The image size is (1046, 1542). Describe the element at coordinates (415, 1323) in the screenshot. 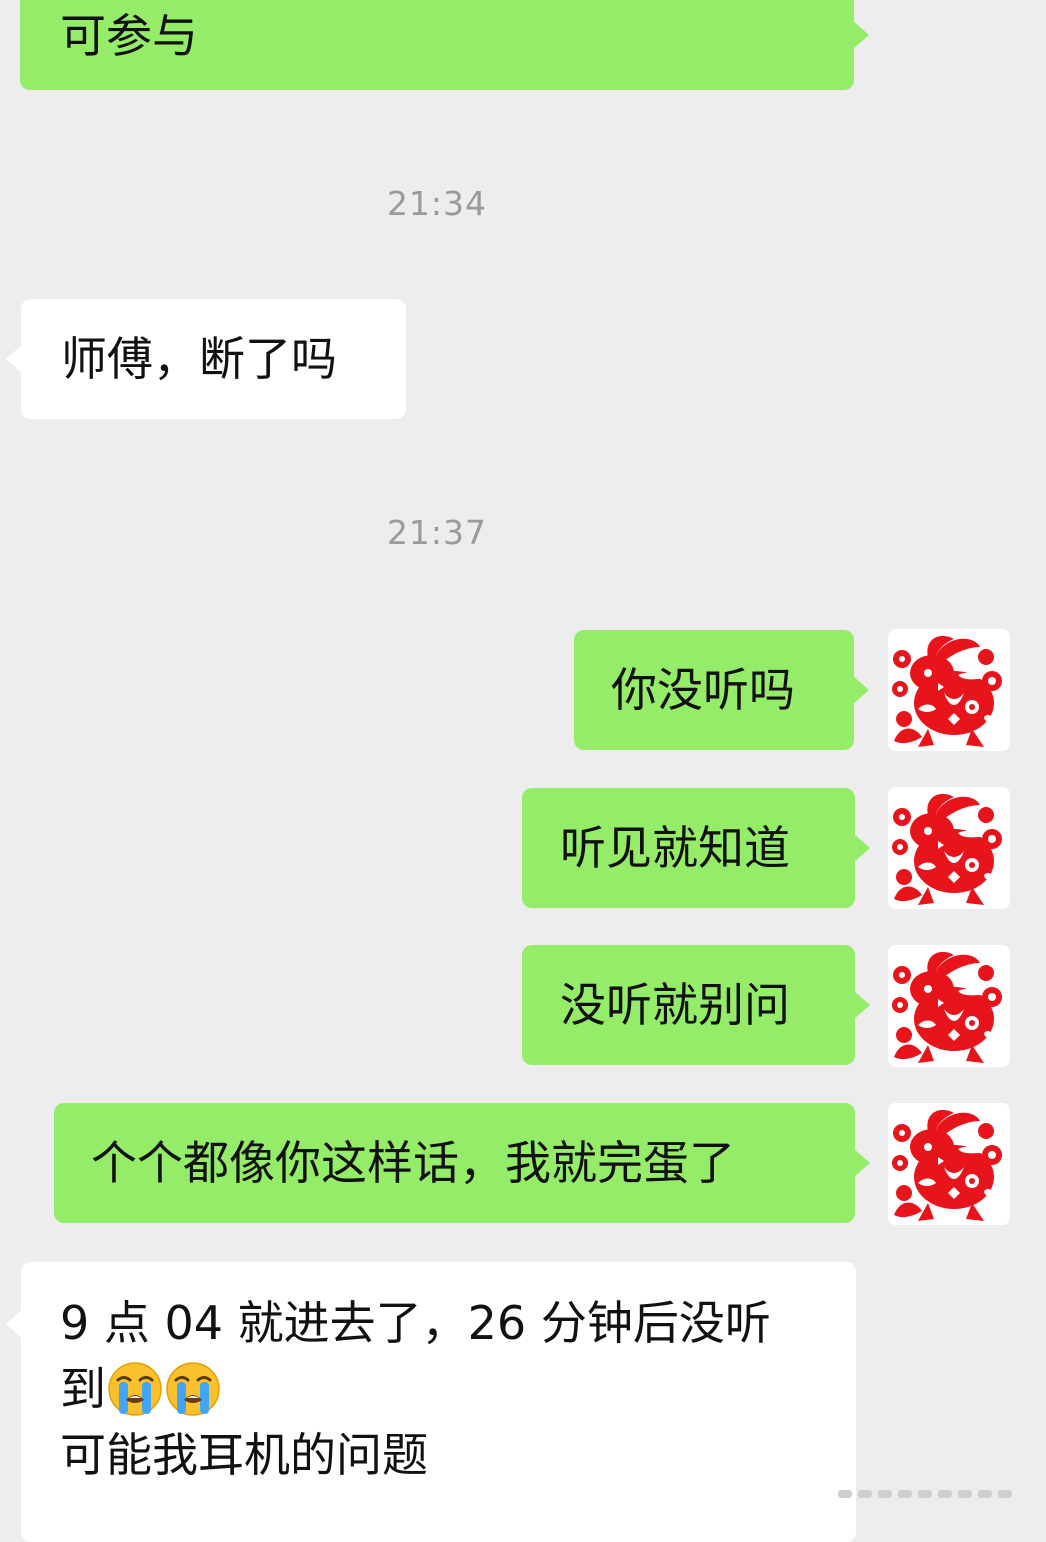

I see `message-line: 9 点 04 就进去了，26 分钟后没听` at that location.